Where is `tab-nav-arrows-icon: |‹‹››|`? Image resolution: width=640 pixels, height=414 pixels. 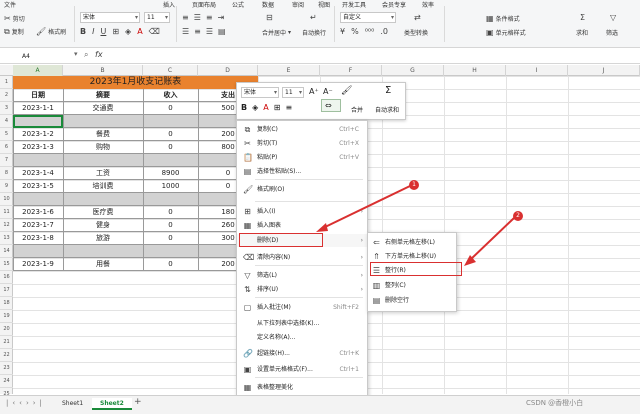
tab-nav-arrows-icon: |‹‹››| is located at coordinates (26, 403).